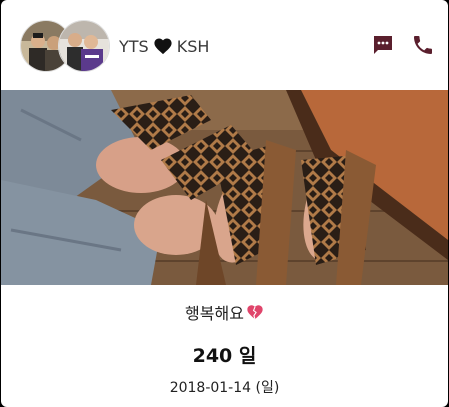  What do you see at coordinates (423, 45) in the screenshot?
I see `phone-icon` at bounding box center [423, 45].